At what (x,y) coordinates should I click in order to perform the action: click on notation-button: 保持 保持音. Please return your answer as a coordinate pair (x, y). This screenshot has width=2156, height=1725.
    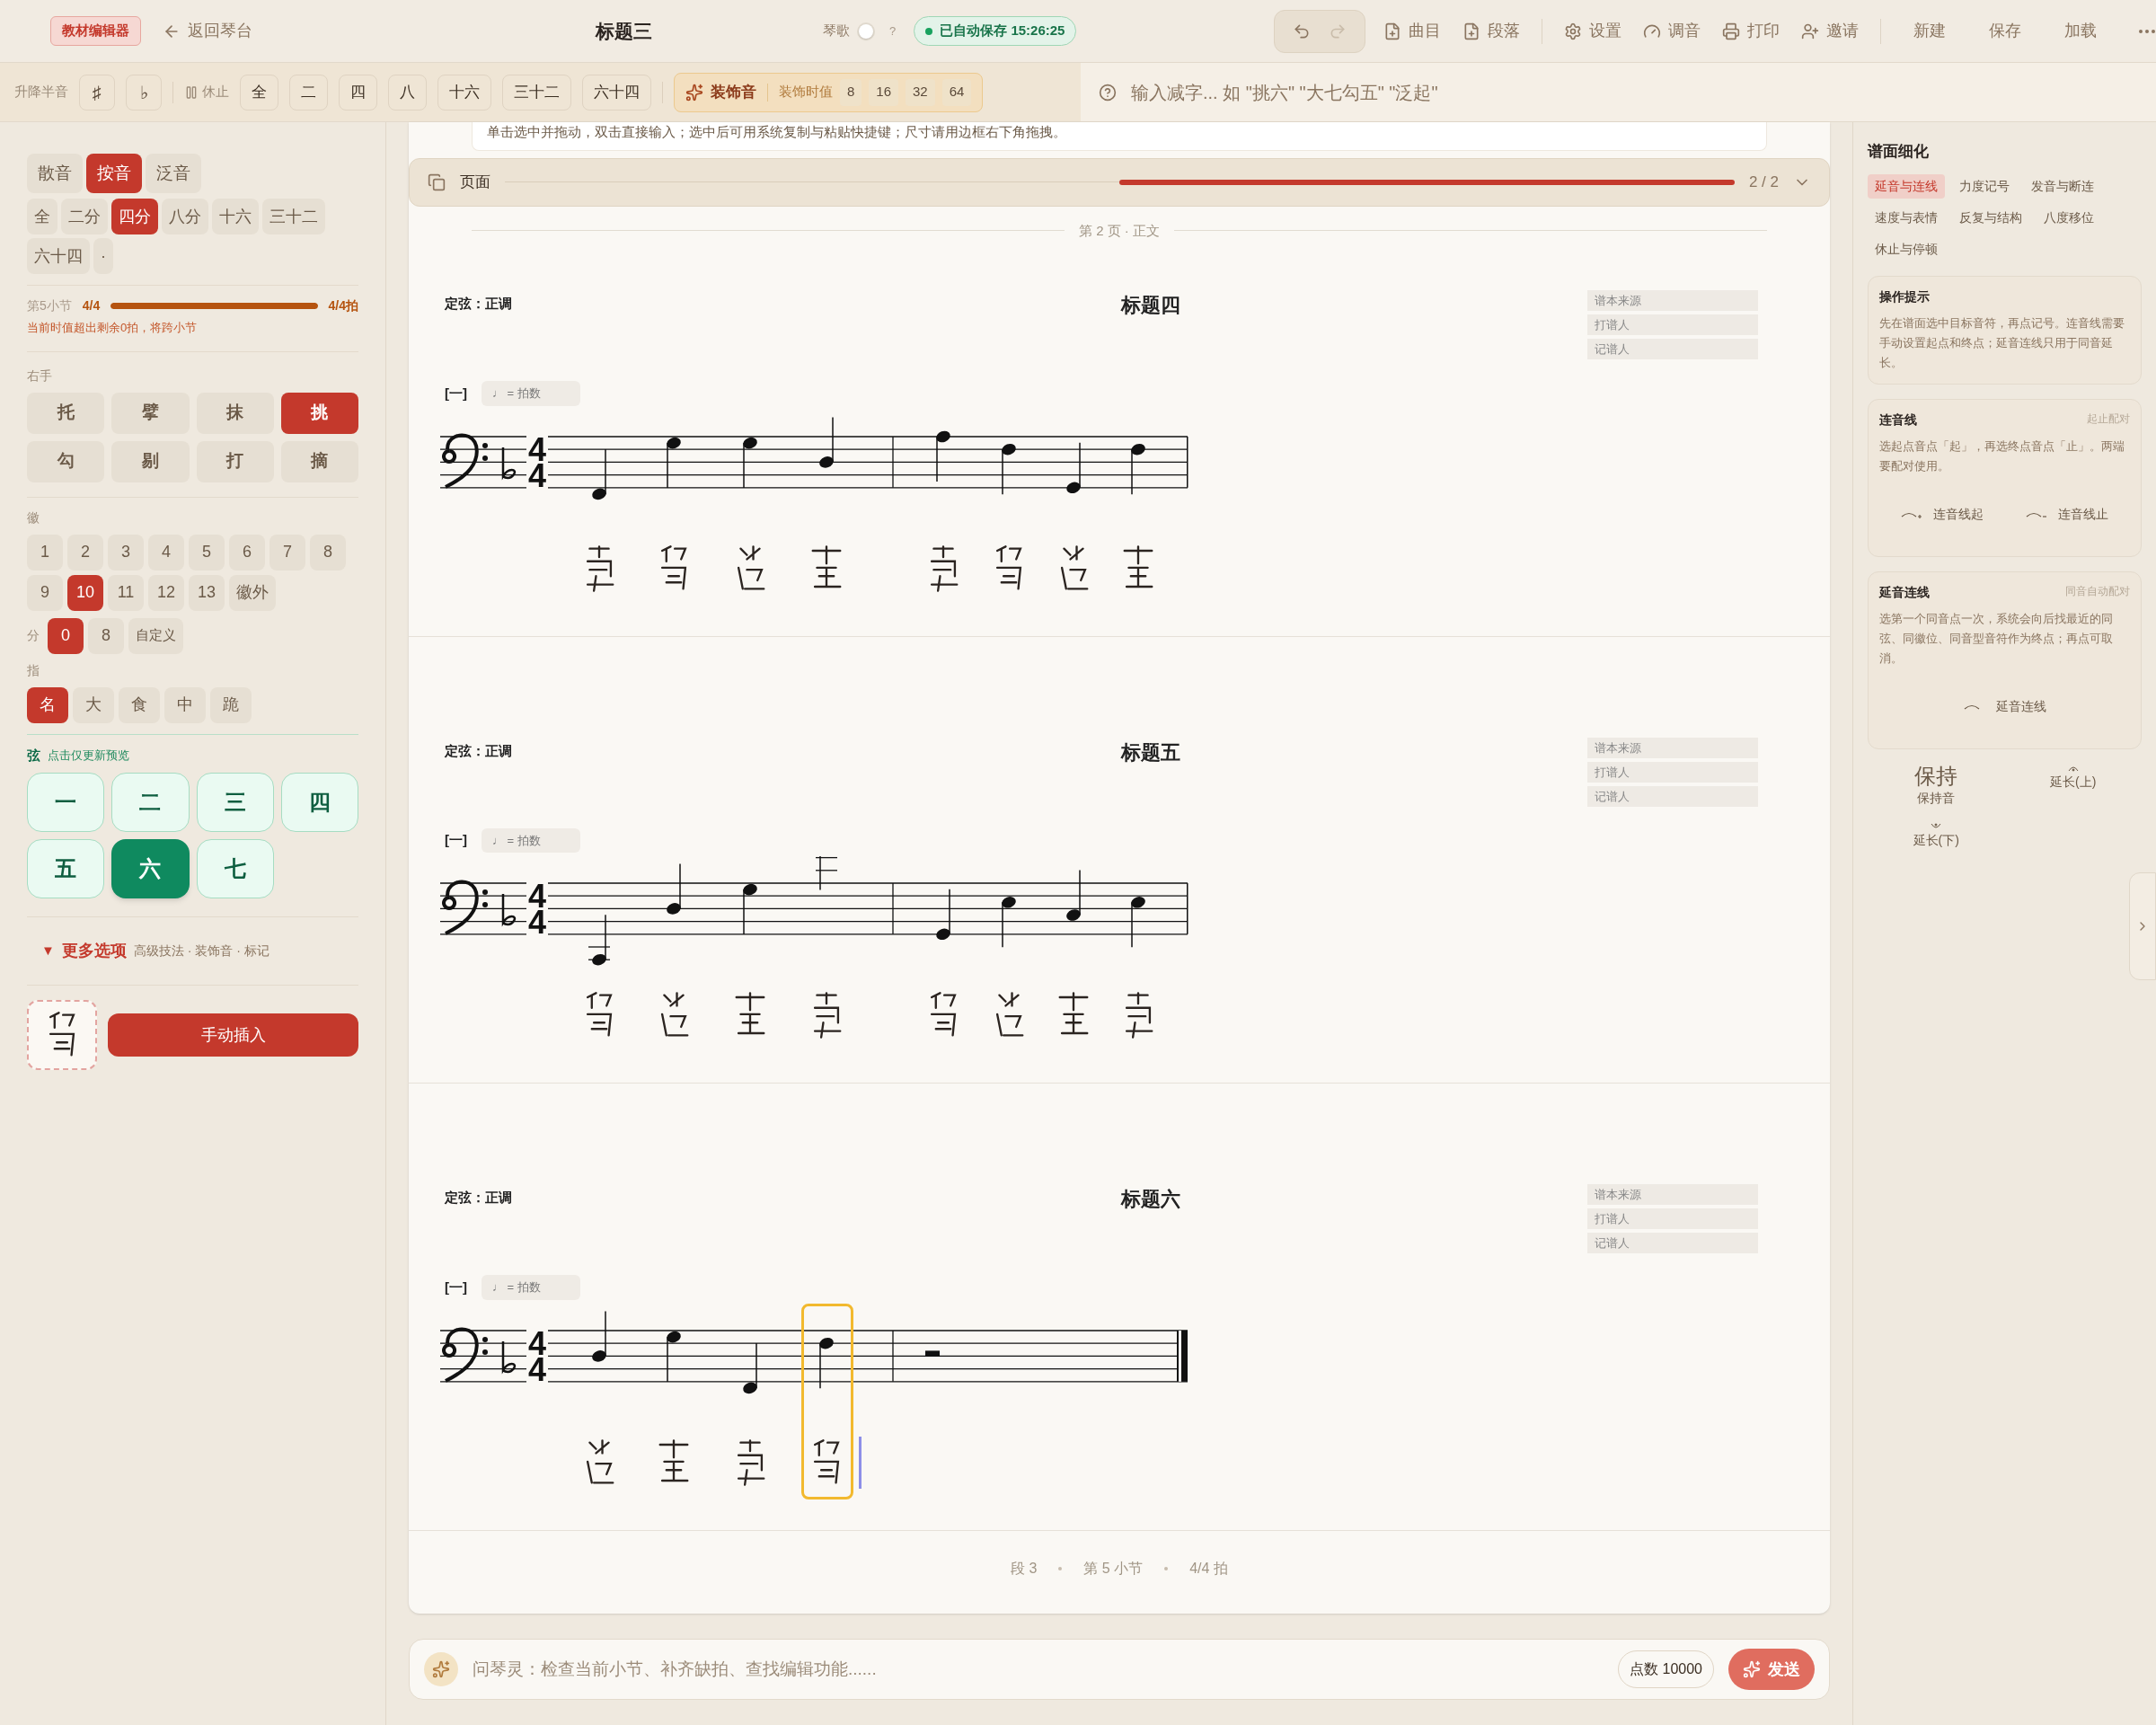
    Looking at the image, I should click on (1936, 785).